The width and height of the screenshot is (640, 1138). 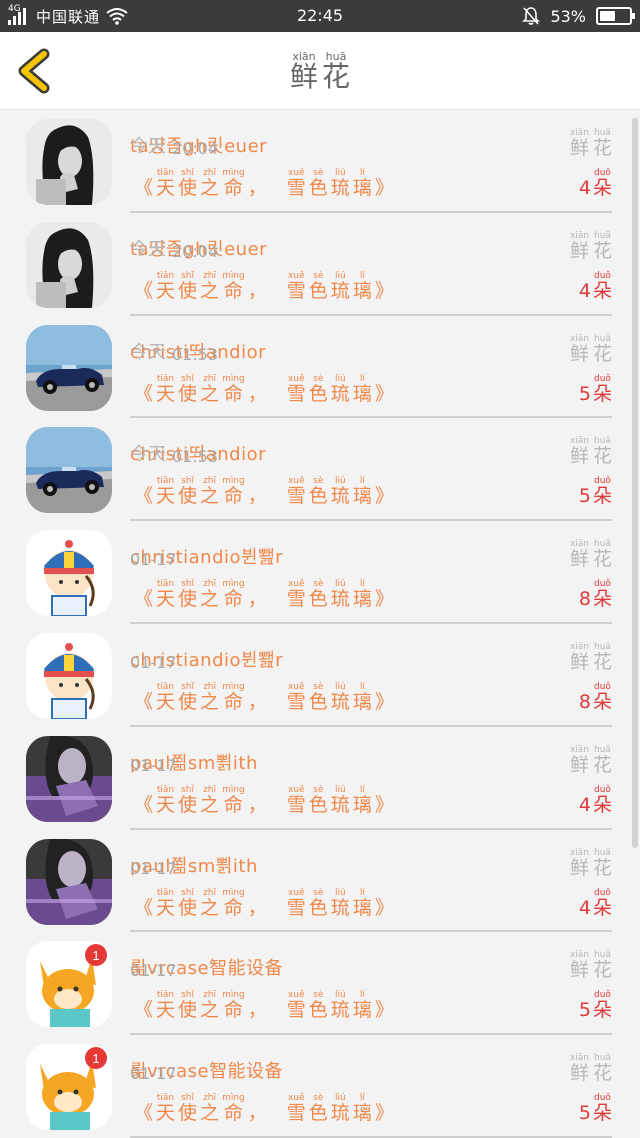 What do you see at coordinates (602, 456) in the screenshot?
I see `hanzi: 花` at bounding box center [602, 456].